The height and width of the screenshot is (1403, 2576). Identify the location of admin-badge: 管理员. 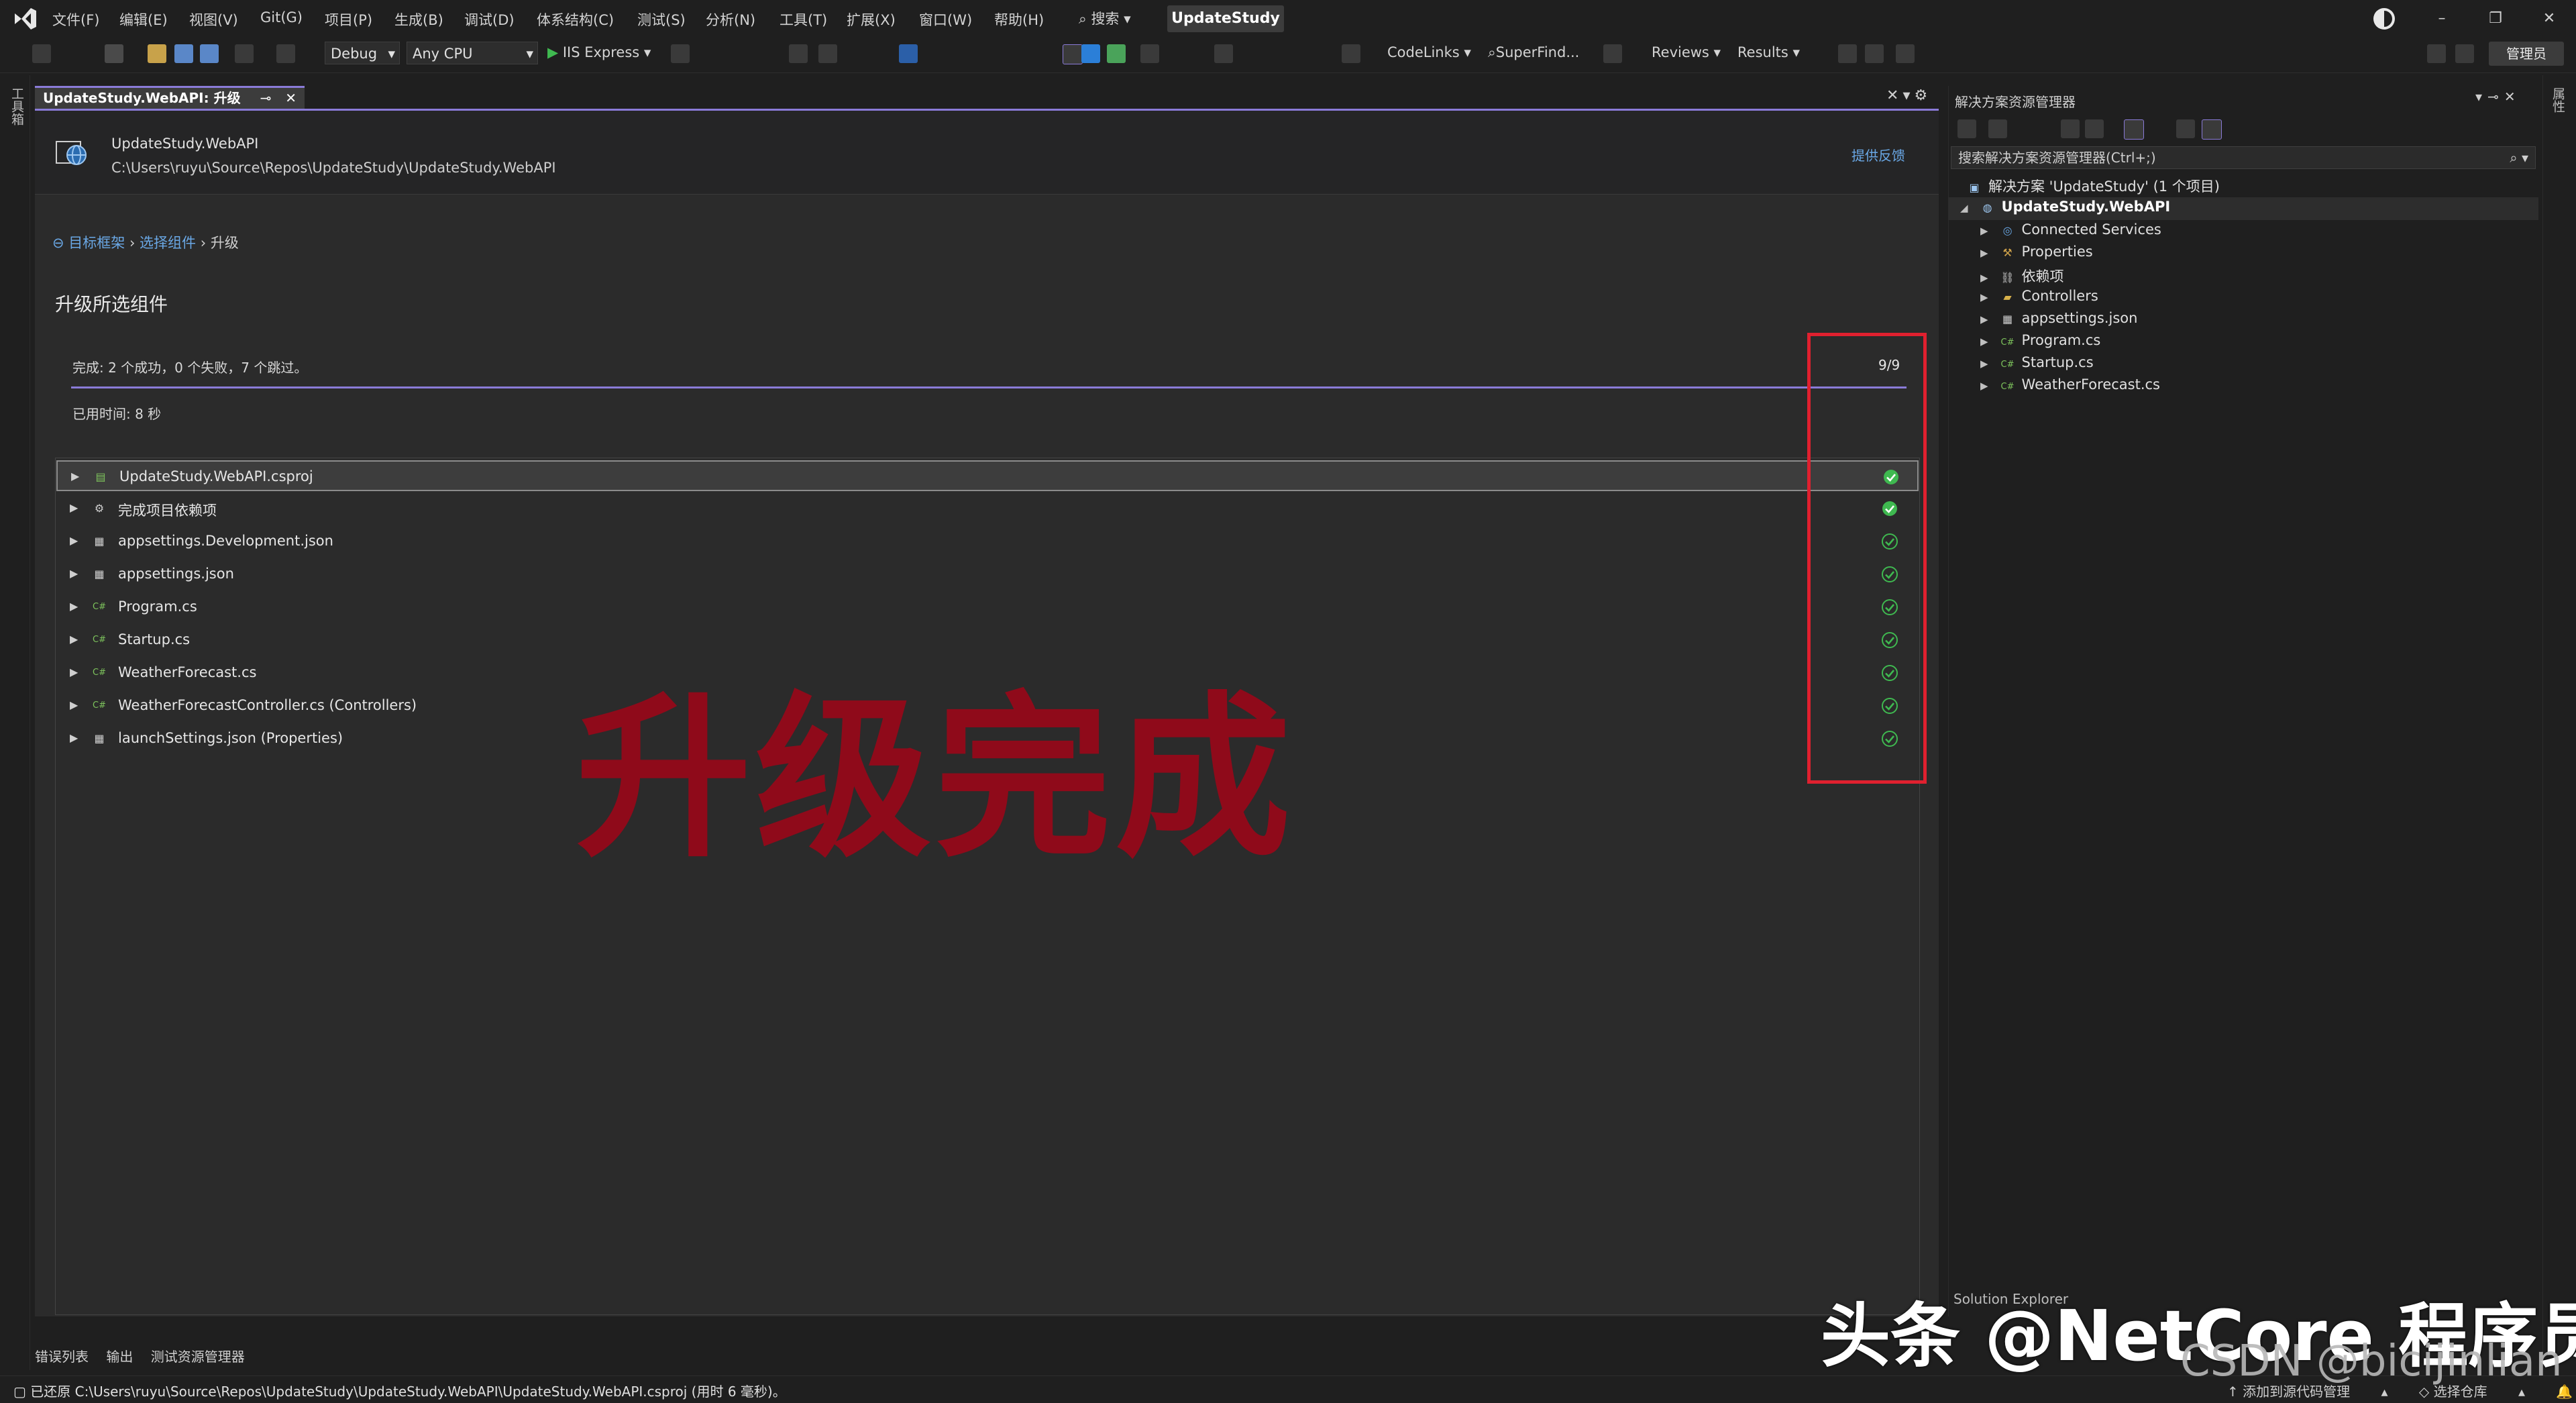
(2526, 54).